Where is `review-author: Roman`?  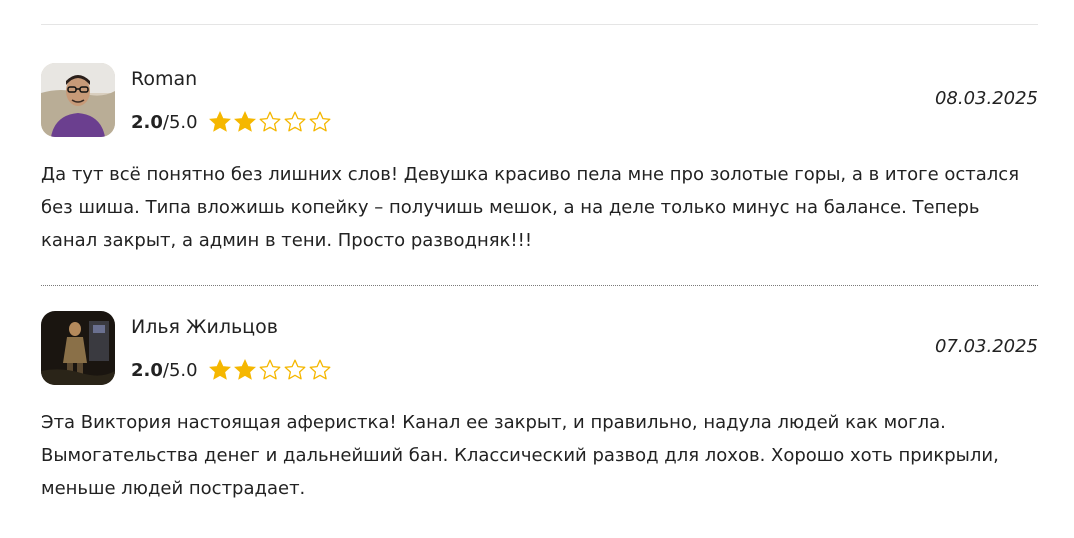 review-author: Roman is located at coordinates (164, 79).